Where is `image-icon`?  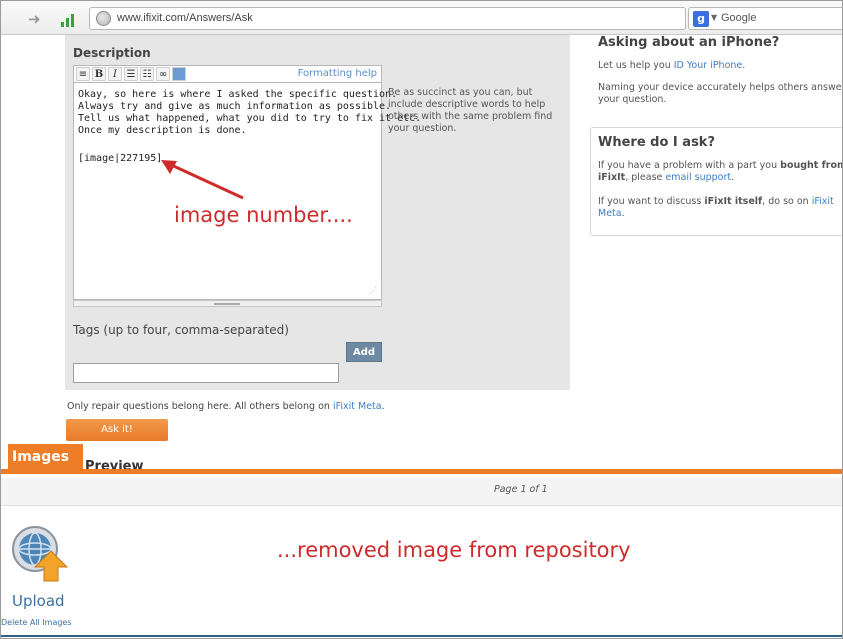
image-icon is located at coordinates (179, 74).